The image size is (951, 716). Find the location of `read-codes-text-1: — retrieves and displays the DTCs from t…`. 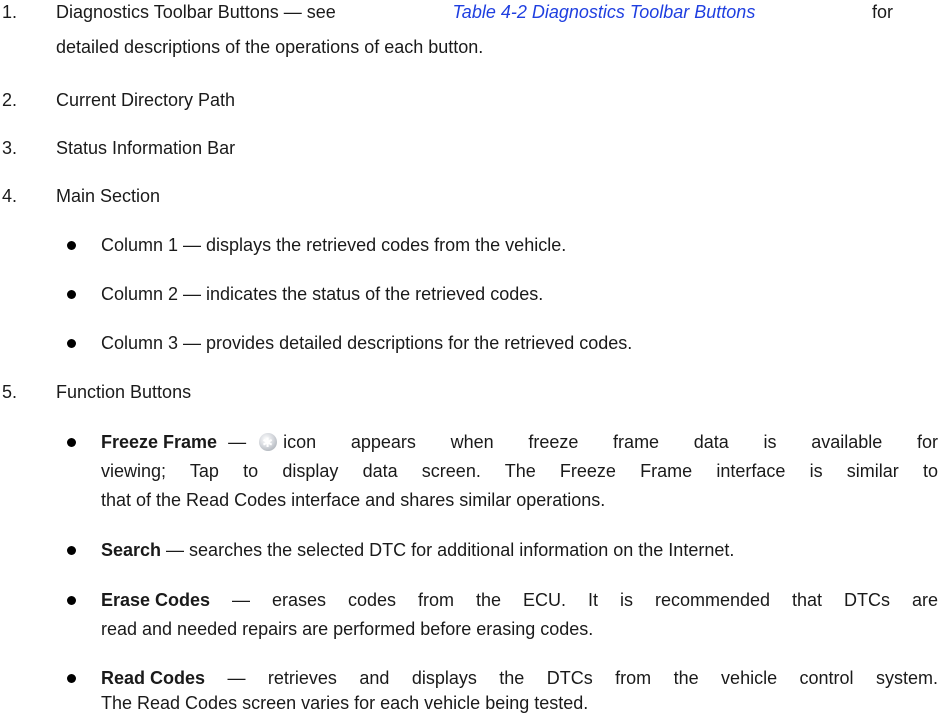

read-codes-text-1: — retrieves and displays the DTCs from t… is located at coordinates (571, 678).